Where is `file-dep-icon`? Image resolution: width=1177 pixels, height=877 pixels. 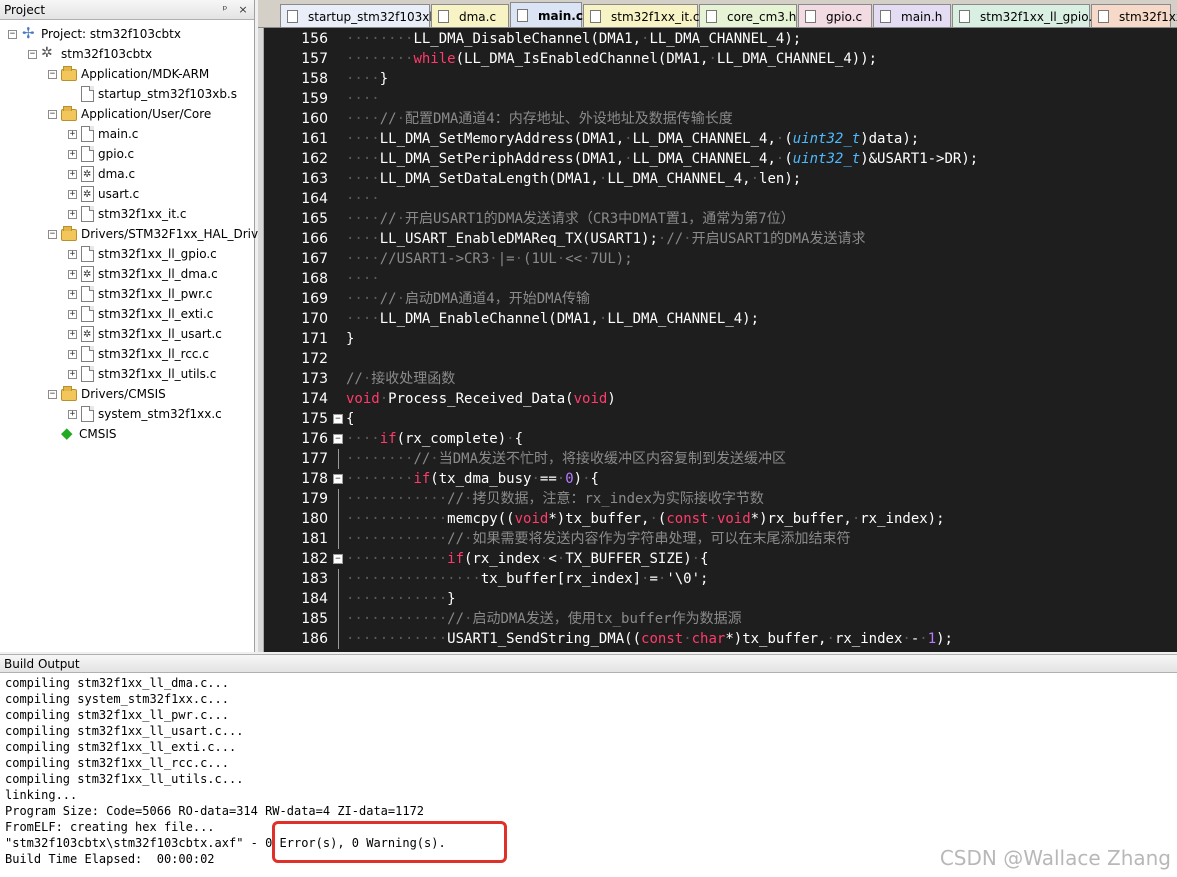
file-dep-icon is located at coordinates (87, 334).